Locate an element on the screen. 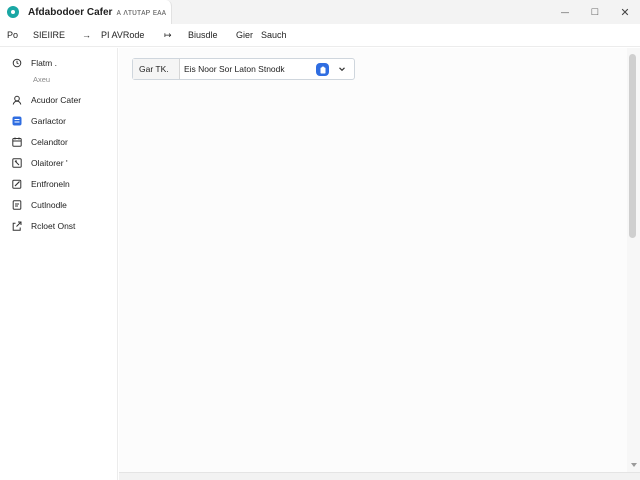  status-strip is located at coordinates (379, 476).